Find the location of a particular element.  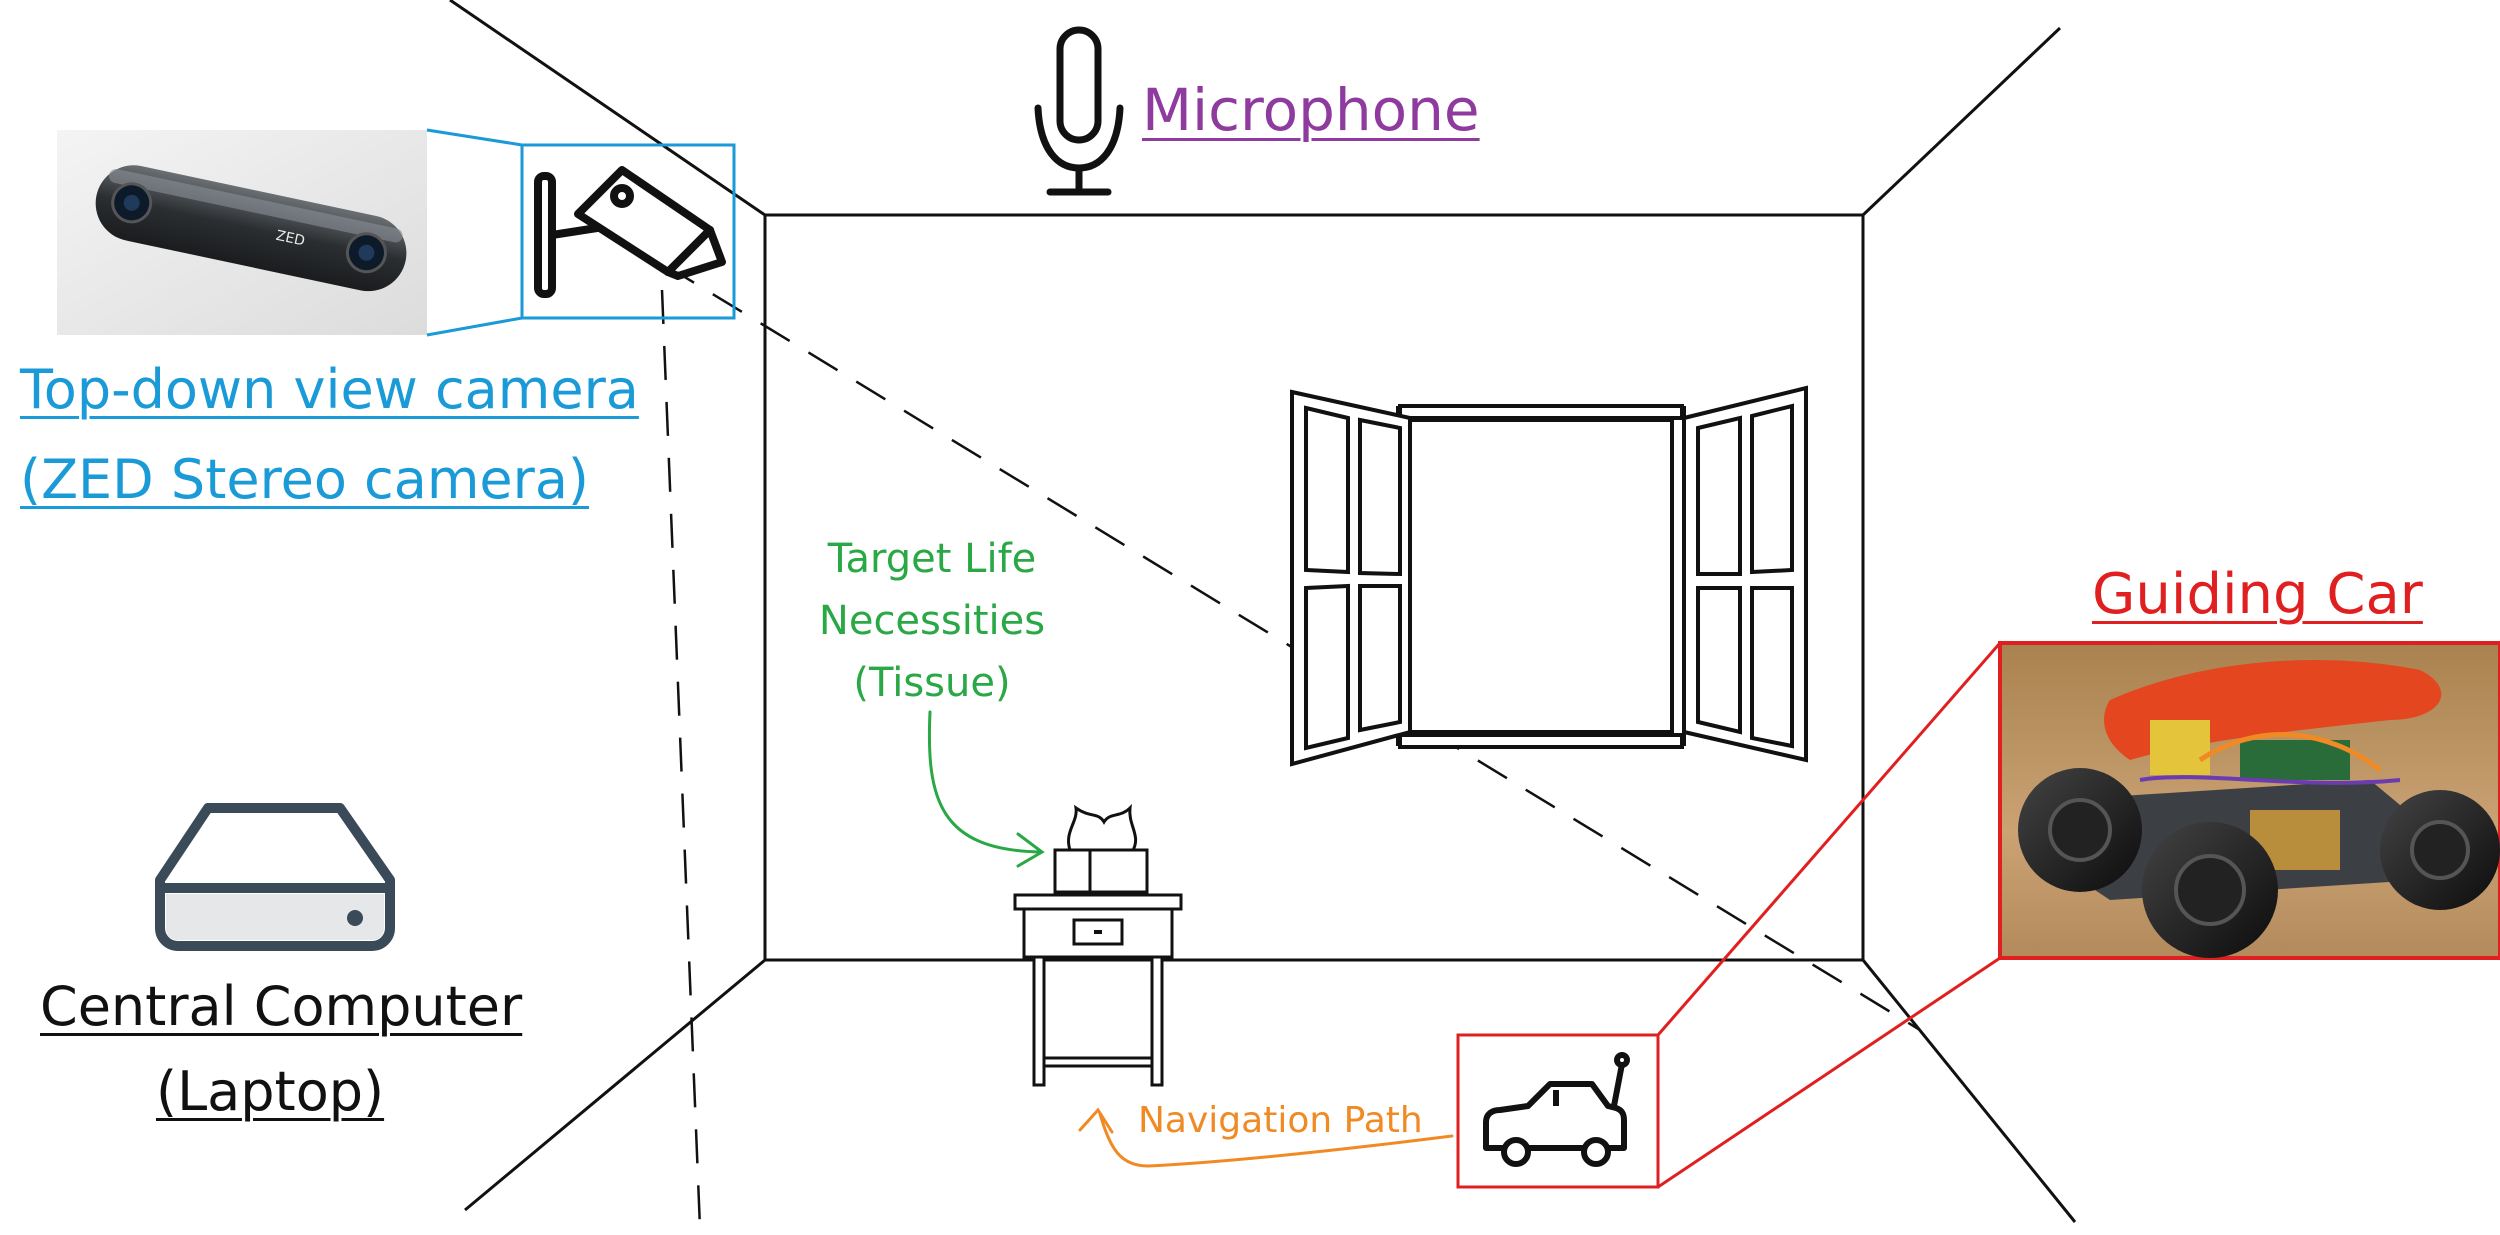

open-window is located at coordinates (1549, 576).